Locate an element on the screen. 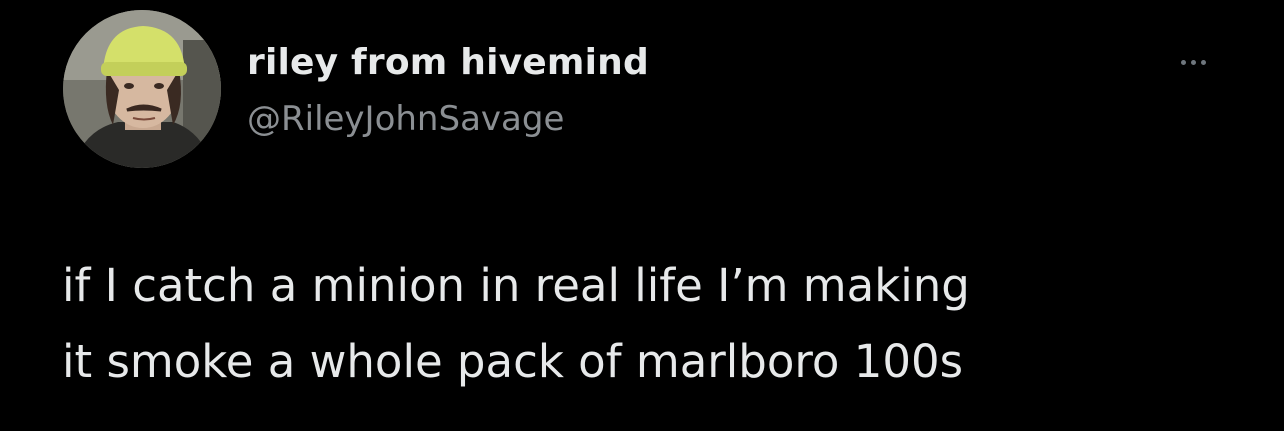  tweet-text-line: it smoke a whole pack of marlboro 100s is located at coordinates (513, 361).